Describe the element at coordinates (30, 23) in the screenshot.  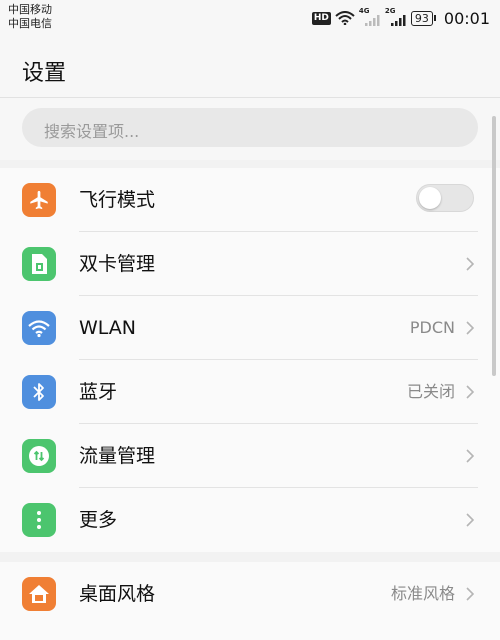
I see `carrier-2: 中国电信` at that location.